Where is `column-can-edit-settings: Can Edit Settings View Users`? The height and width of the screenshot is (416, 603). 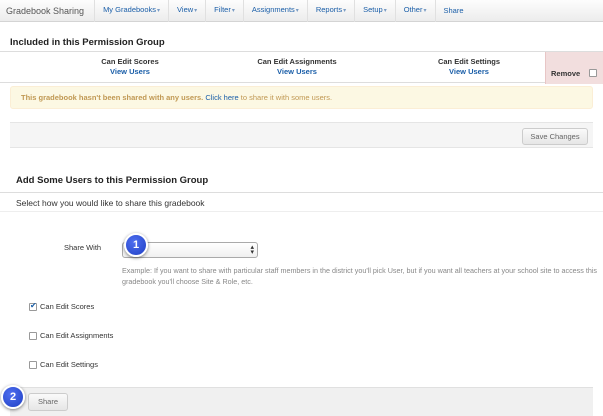
column-can-edit-settings: Can Edit Settings View Users is located at coordinates (469, 67).